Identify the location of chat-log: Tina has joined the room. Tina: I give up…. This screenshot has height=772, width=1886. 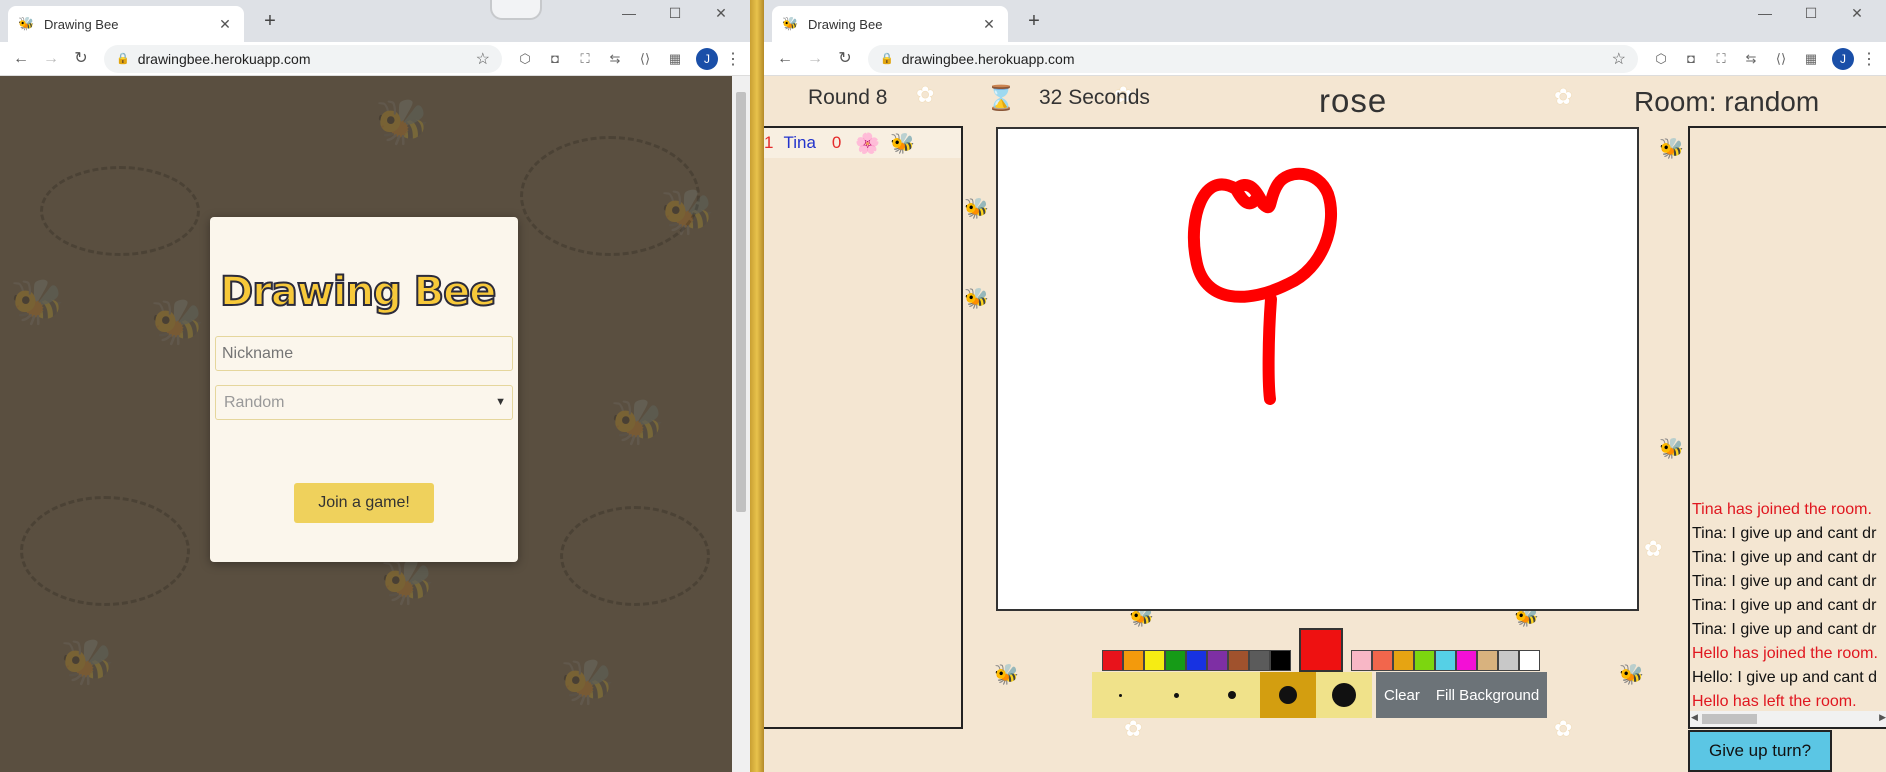
(1788, 606).